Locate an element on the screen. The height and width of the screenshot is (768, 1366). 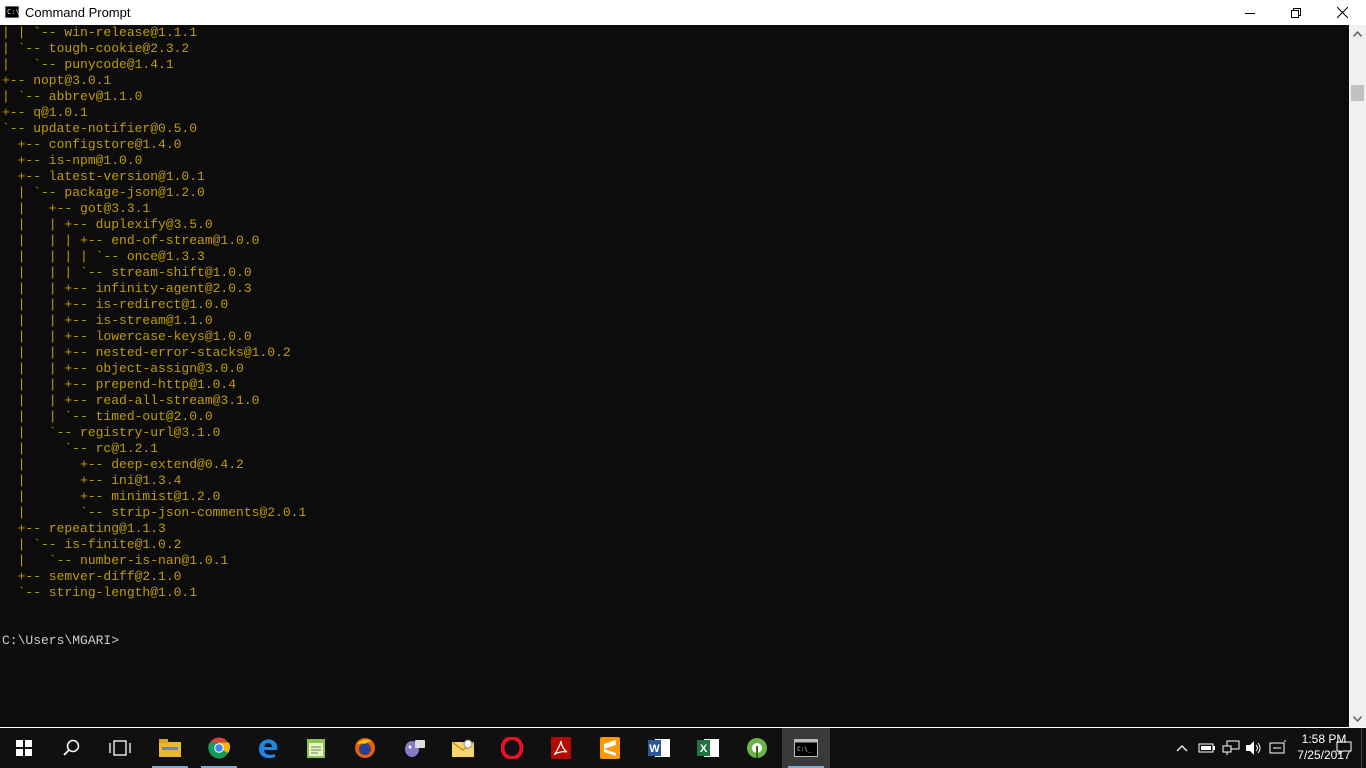
console-line: | `-- number-is-nan@1.0.1 is located at coordinates (123, 560).